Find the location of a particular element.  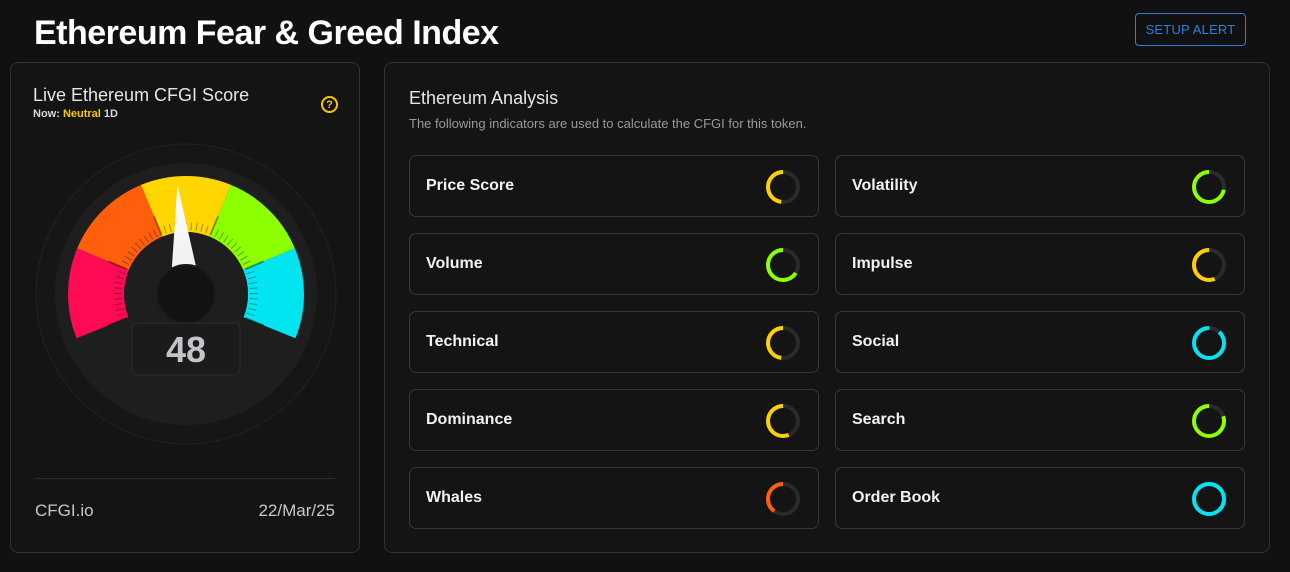

score-value: 48 is located at coordinates (186, 349).